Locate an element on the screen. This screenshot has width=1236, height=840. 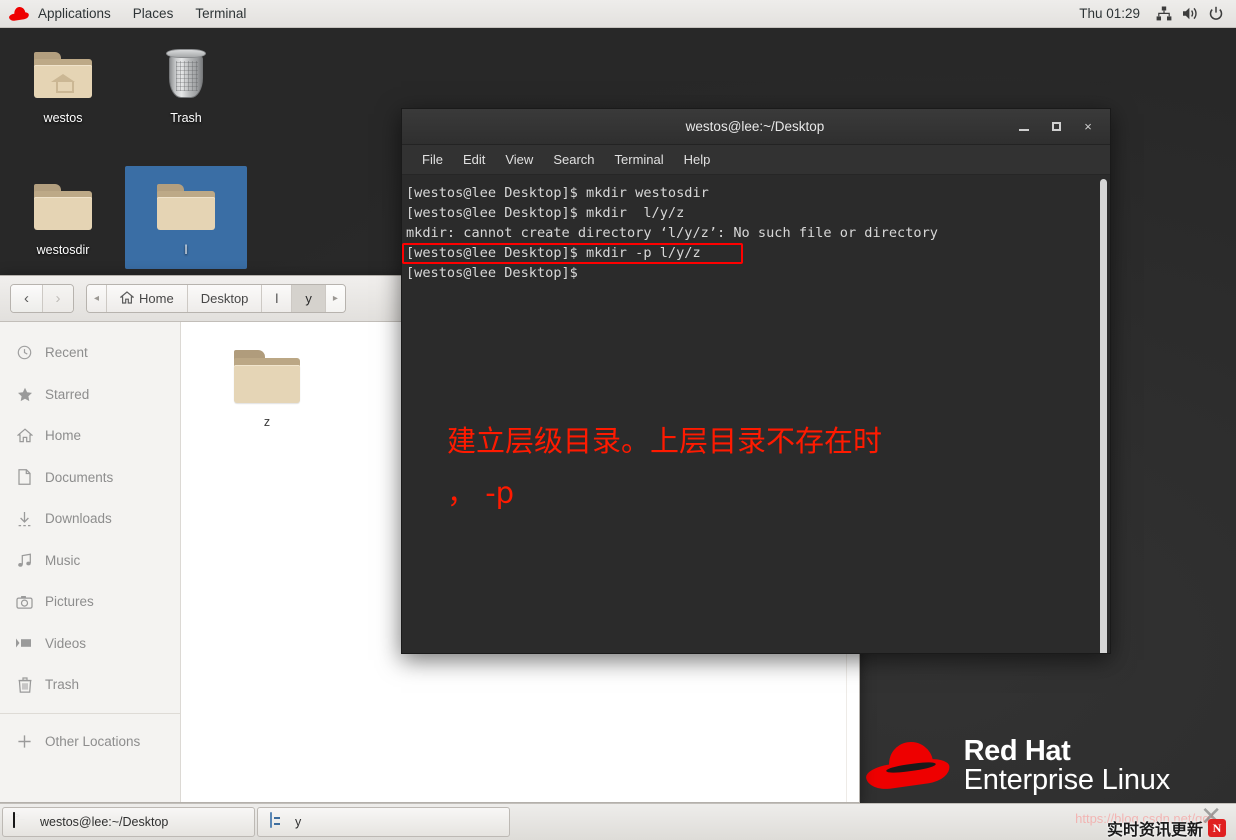
rhel-brand-line1: Red Hat is located at coordinates (1017, 750).